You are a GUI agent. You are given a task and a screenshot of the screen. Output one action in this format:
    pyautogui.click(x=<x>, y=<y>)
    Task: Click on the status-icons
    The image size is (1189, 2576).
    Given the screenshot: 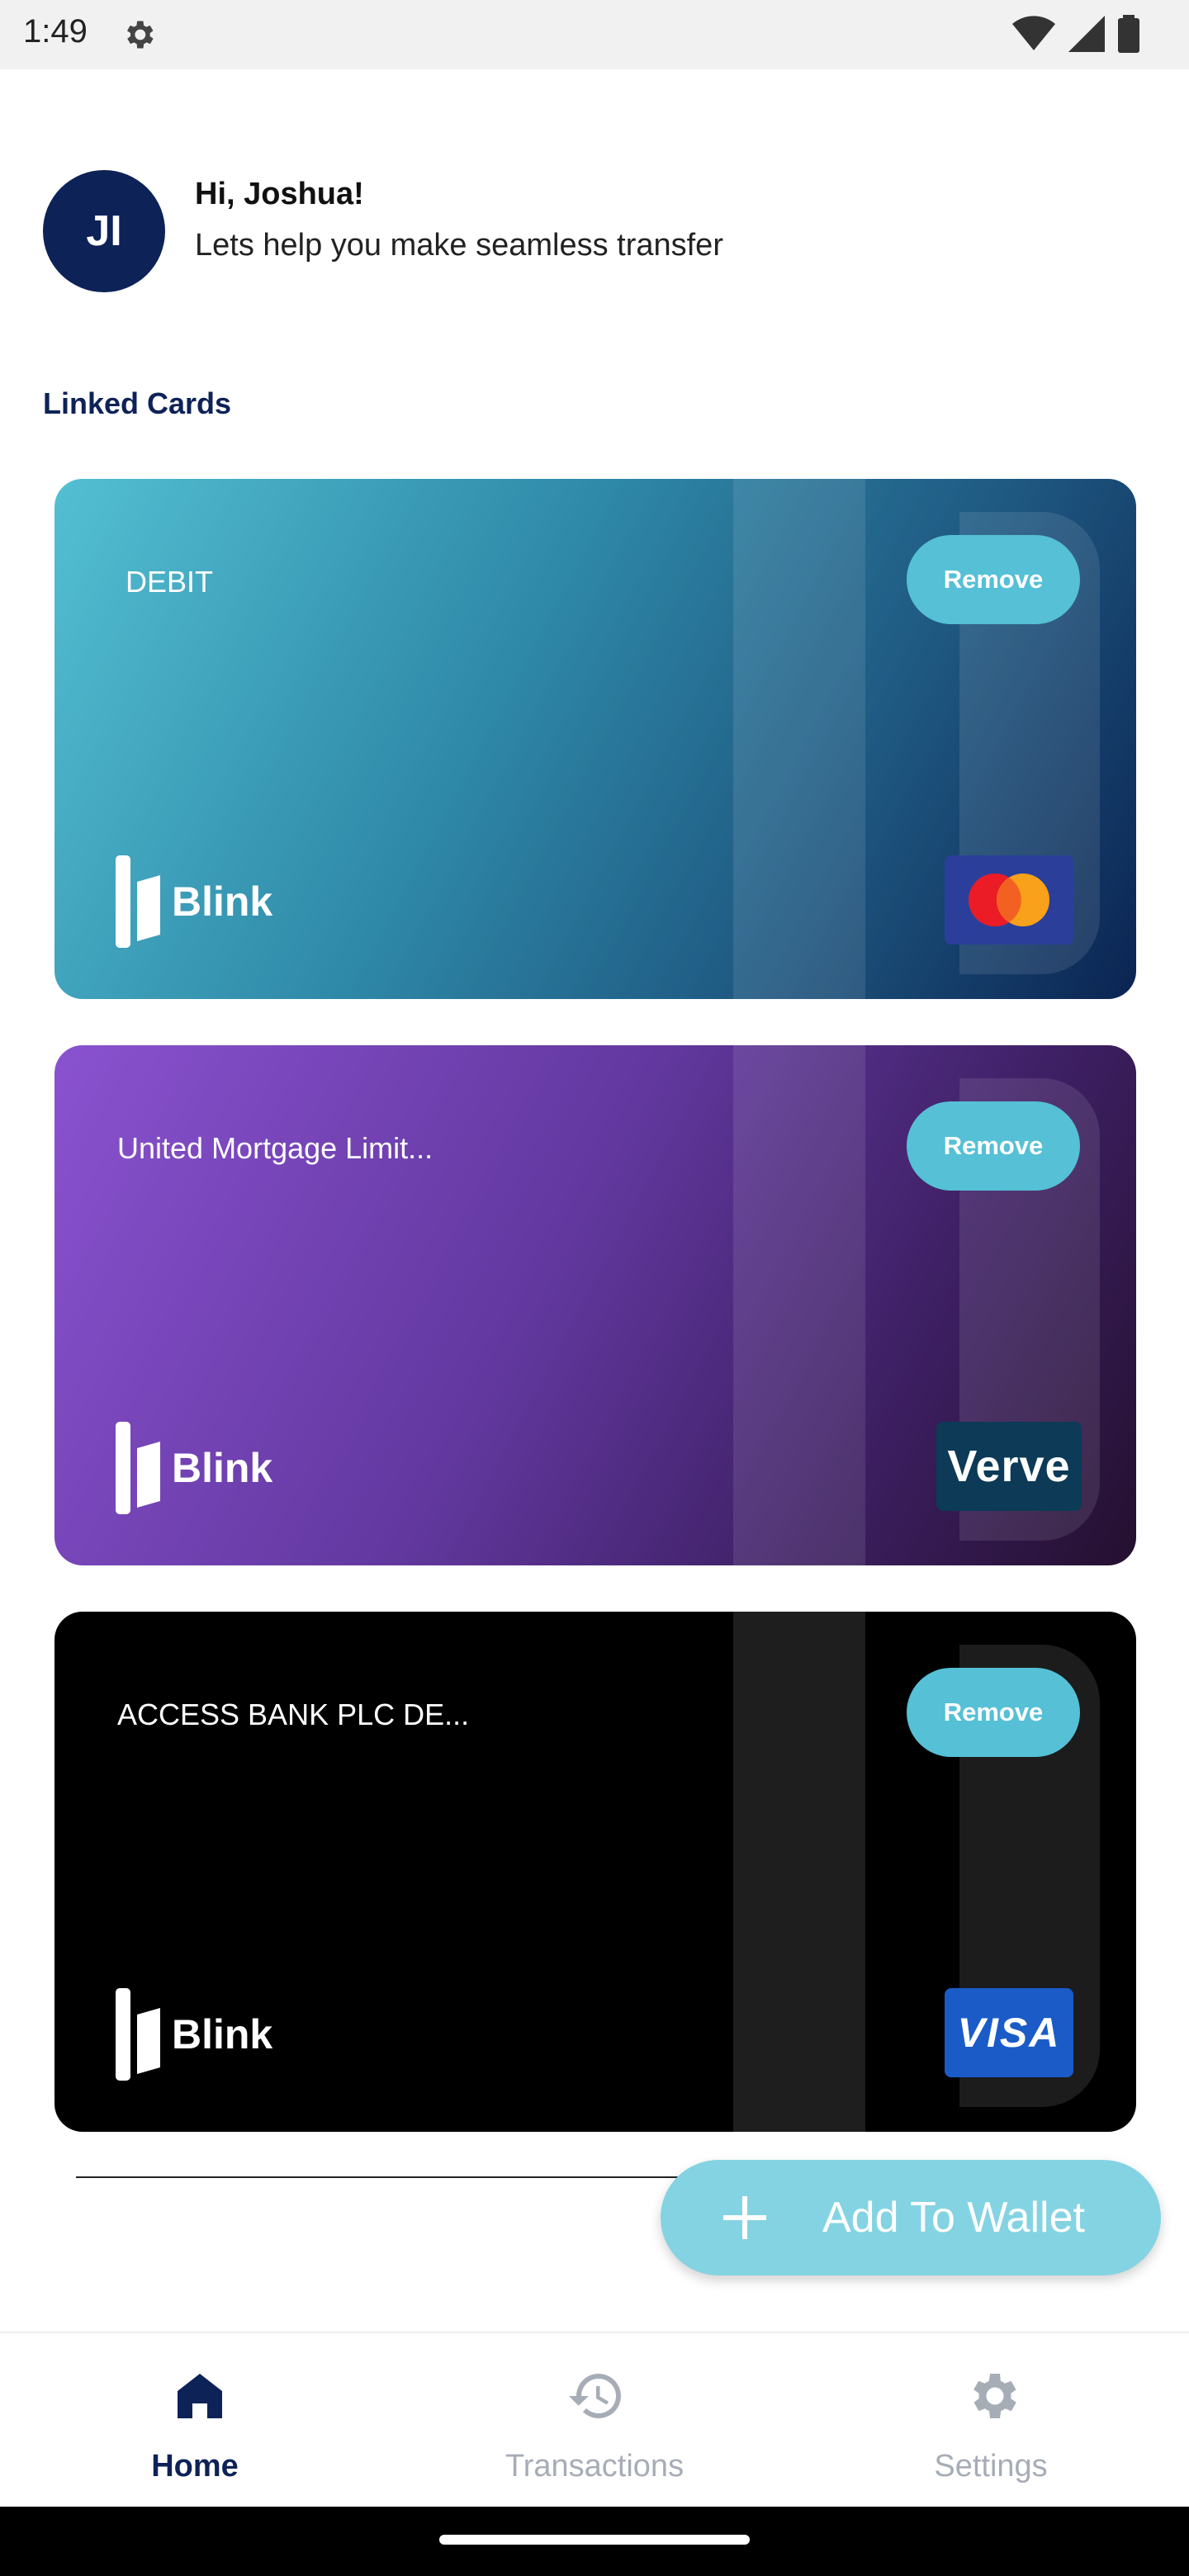 What is the action you would take?
    pyautogui.click(x=1075, y=34)
    